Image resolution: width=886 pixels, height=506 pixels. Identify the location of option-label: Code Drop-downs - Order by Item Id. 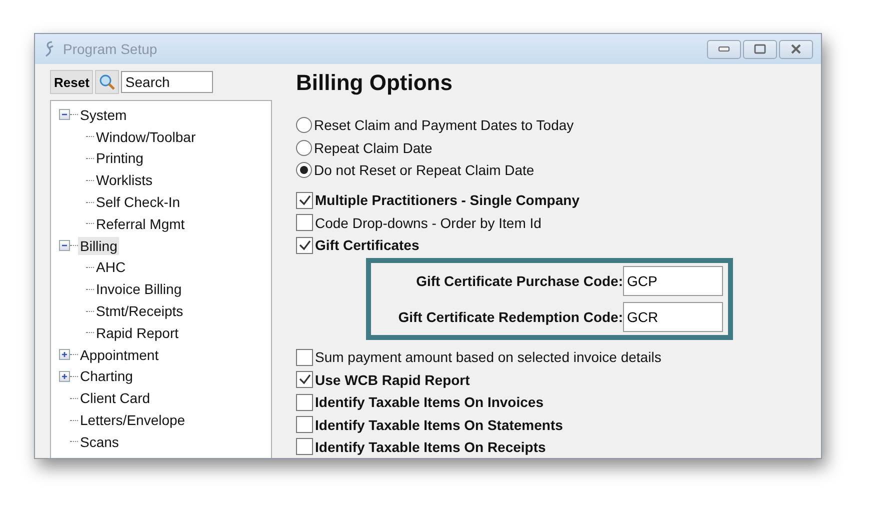
(428, 222).